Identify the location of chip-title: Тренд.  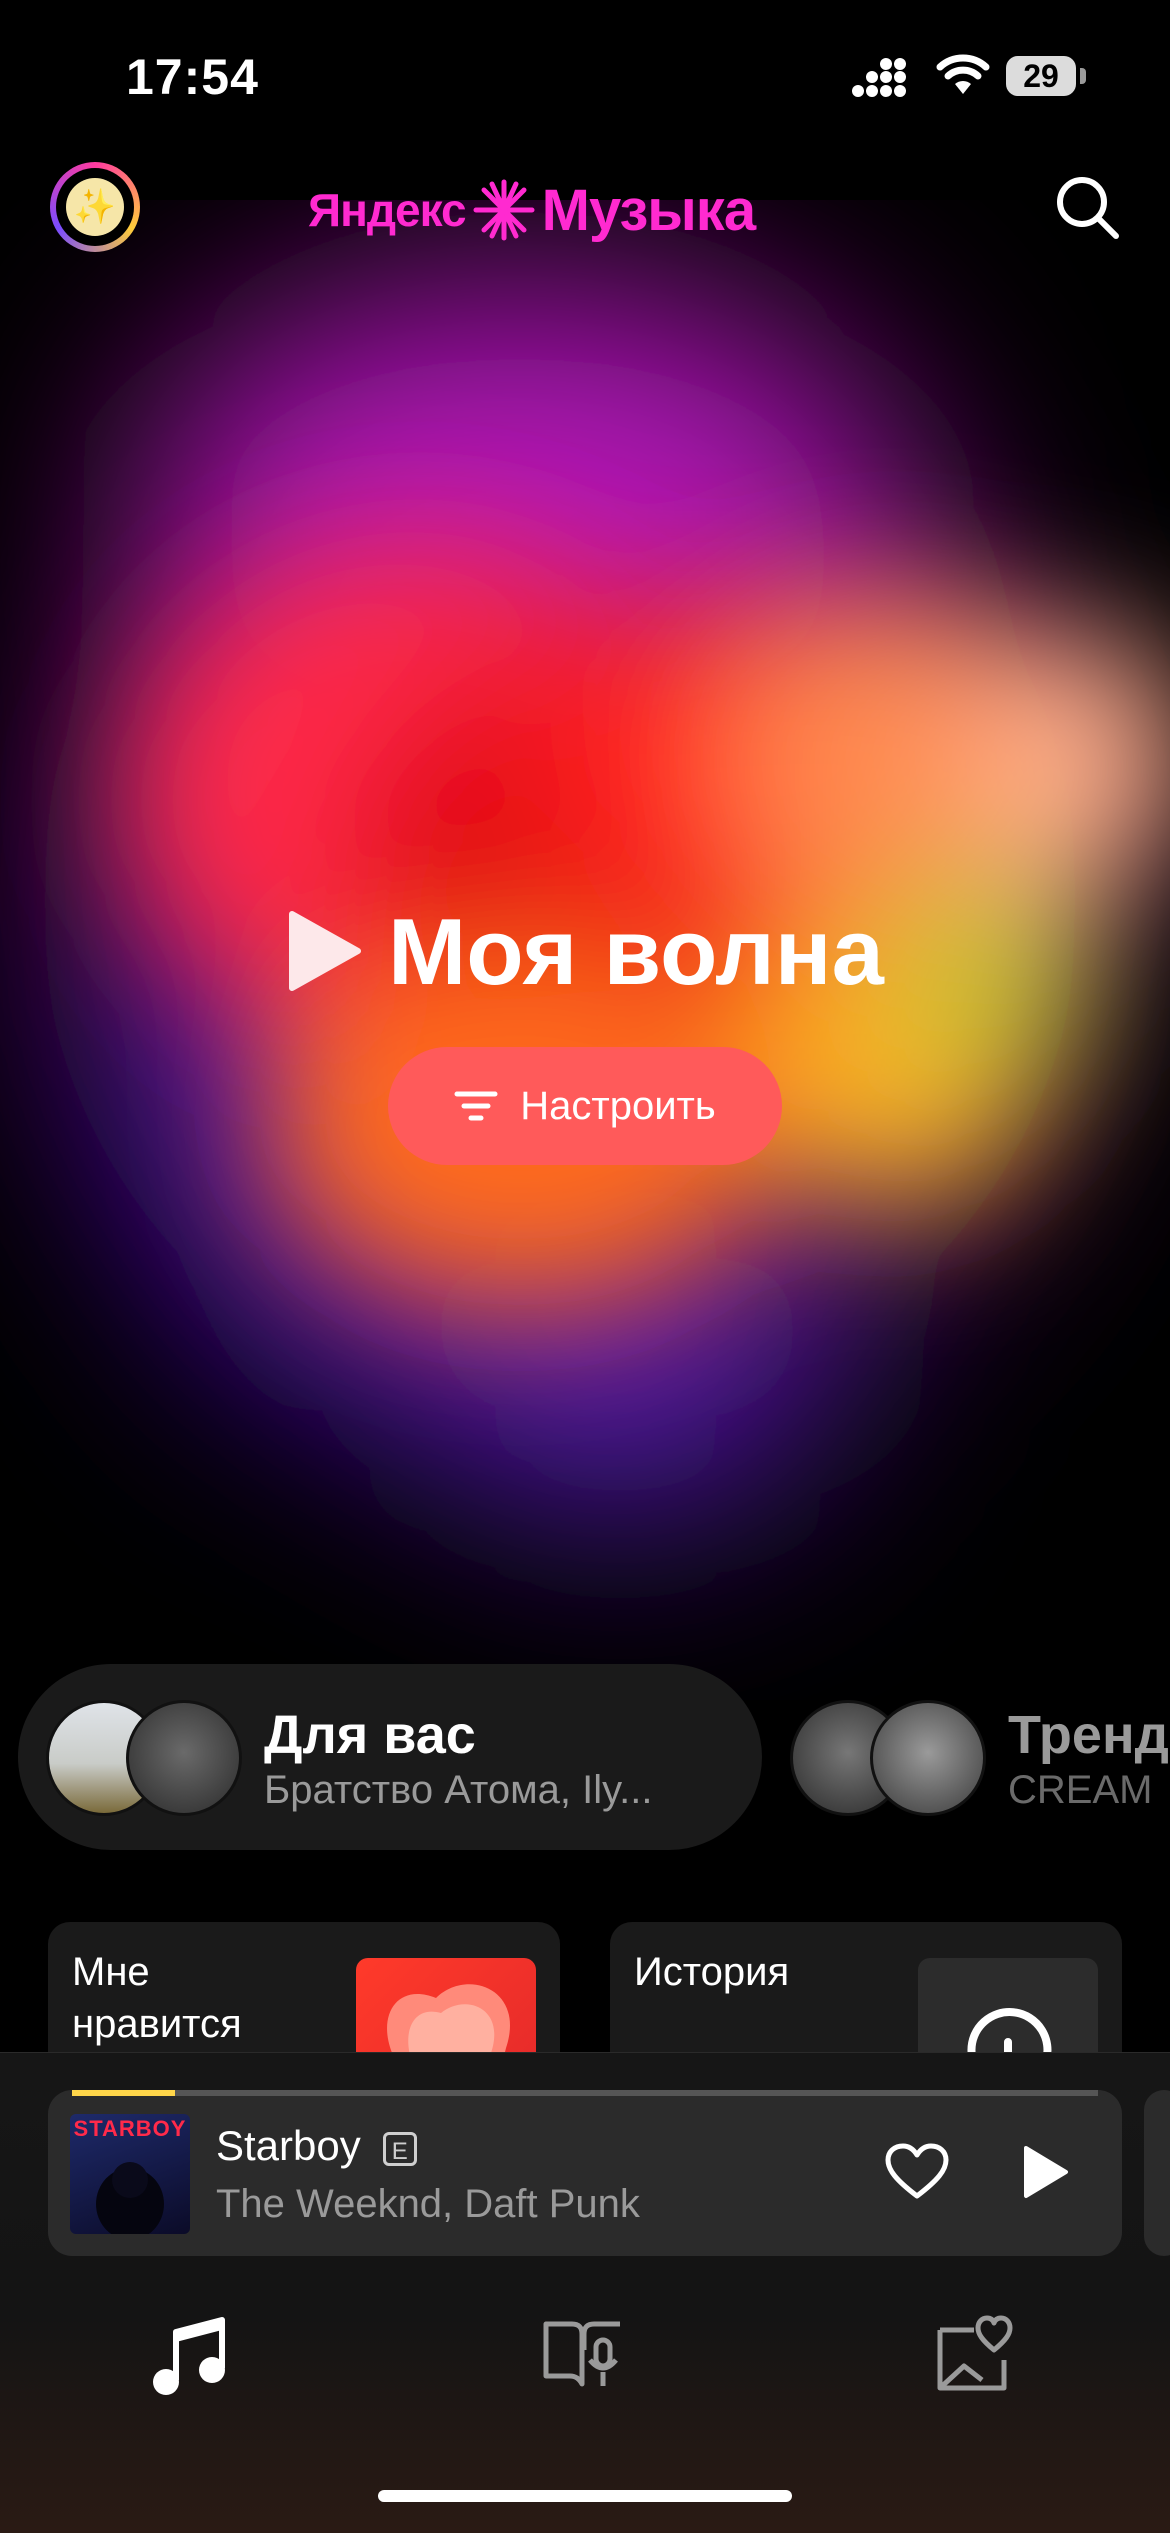
(1088, 1735).